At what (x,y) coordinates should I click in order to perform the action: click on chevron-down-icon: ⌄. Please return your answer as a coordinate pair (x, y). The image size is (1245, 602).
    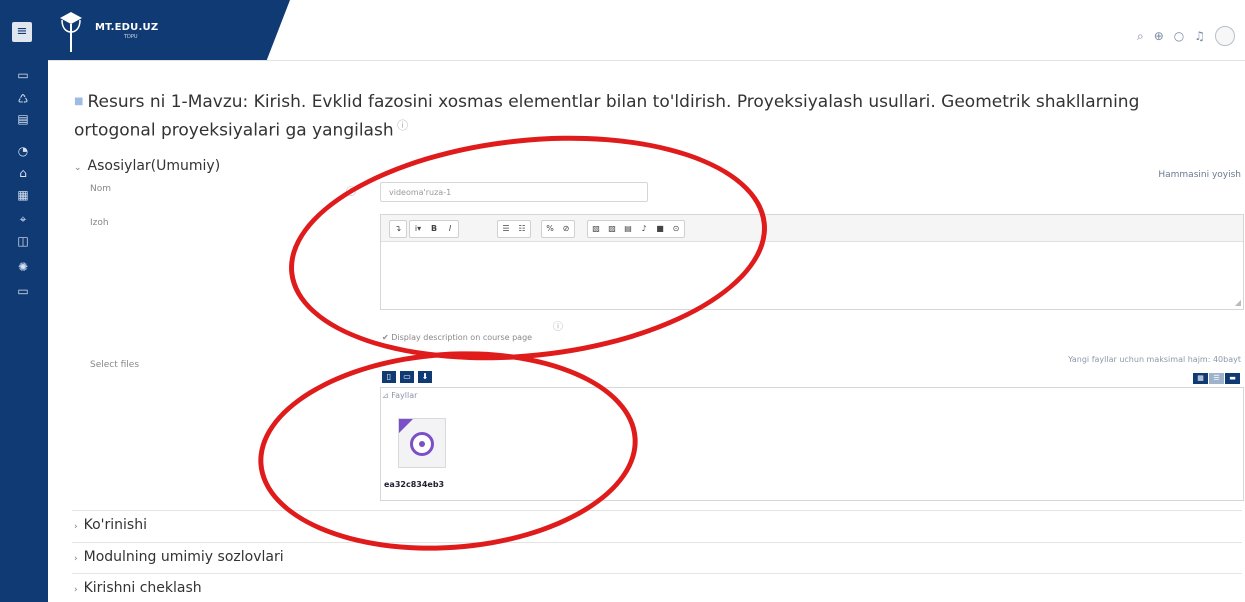
    Looking at the image, I should click on (78, 168).